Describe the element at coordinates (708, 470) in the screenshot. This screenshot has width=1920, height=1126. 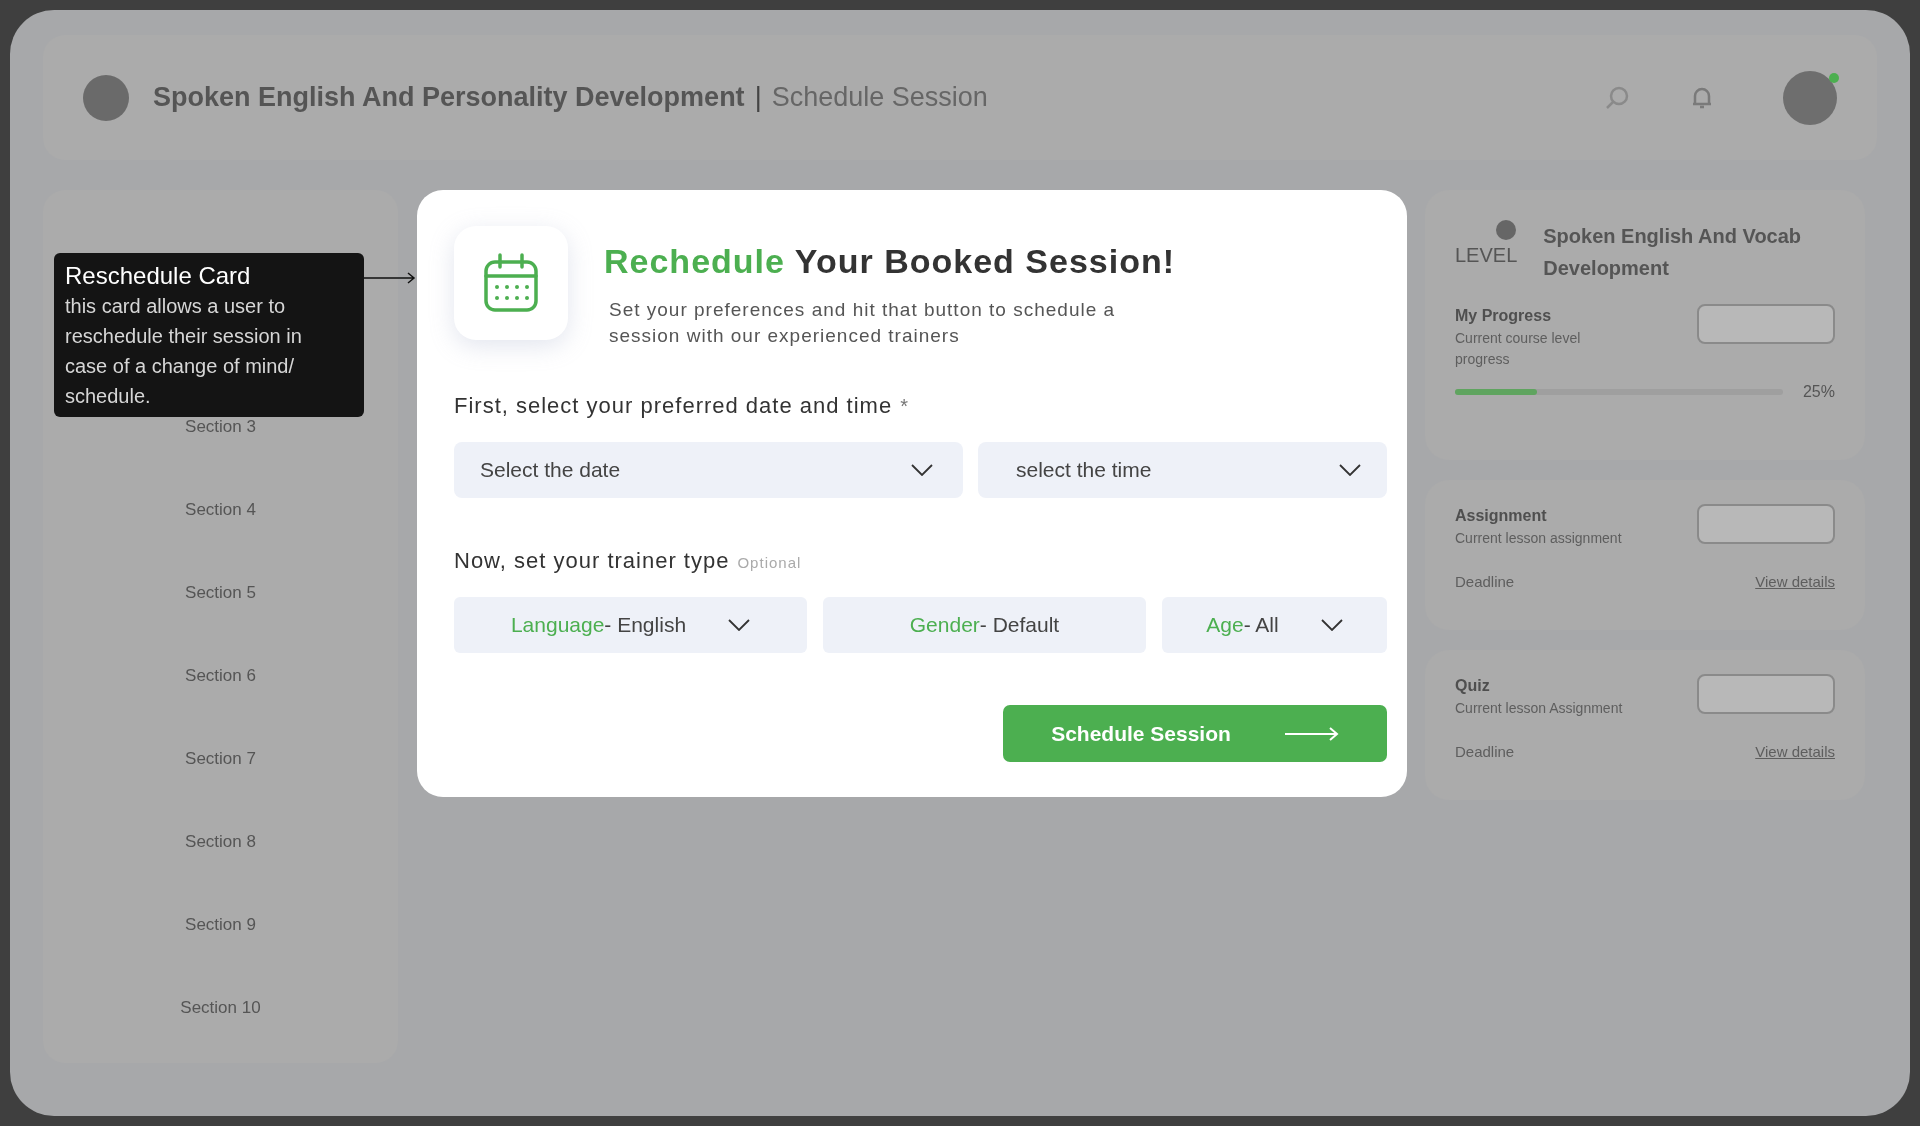
I see `date-select: Select the date` at that location.